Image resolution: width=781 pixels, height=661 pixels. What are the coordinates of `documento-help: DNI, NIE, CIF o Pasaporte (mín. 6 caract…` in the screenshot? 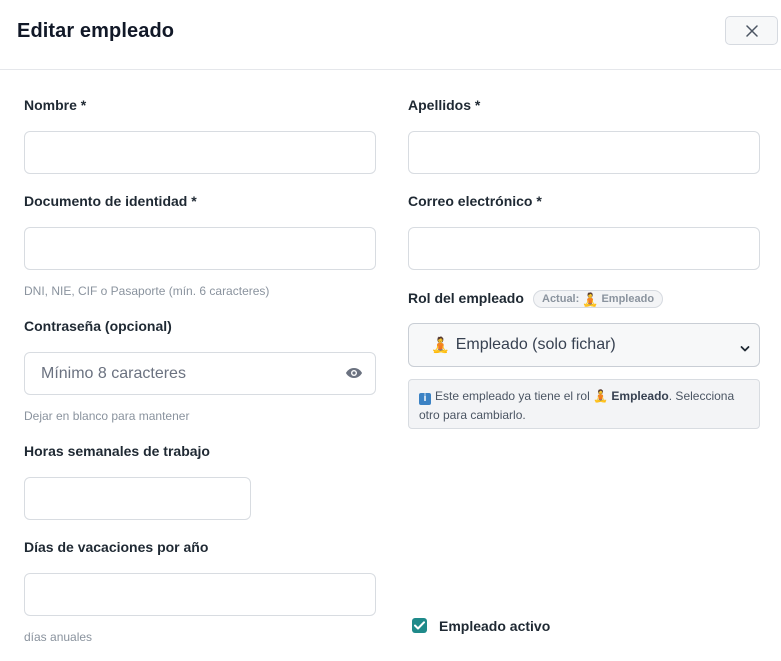 It's located at (147, 291).